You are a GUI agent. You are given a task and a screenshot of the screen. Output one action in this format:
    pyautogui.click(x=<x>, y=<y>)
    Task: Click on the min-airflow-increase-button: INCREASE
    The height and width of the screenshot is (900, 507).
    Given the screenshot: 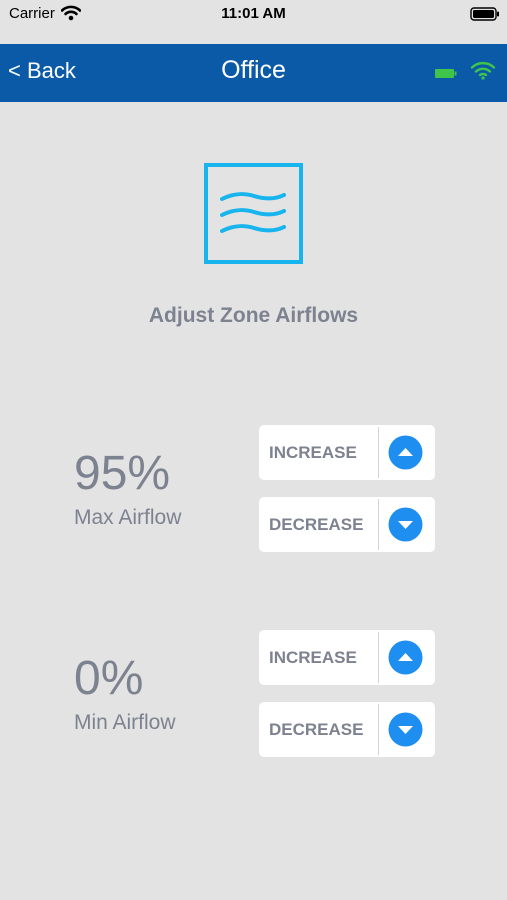 What is the action you would take?
    pyautogui.click(x=347, y=657)
    